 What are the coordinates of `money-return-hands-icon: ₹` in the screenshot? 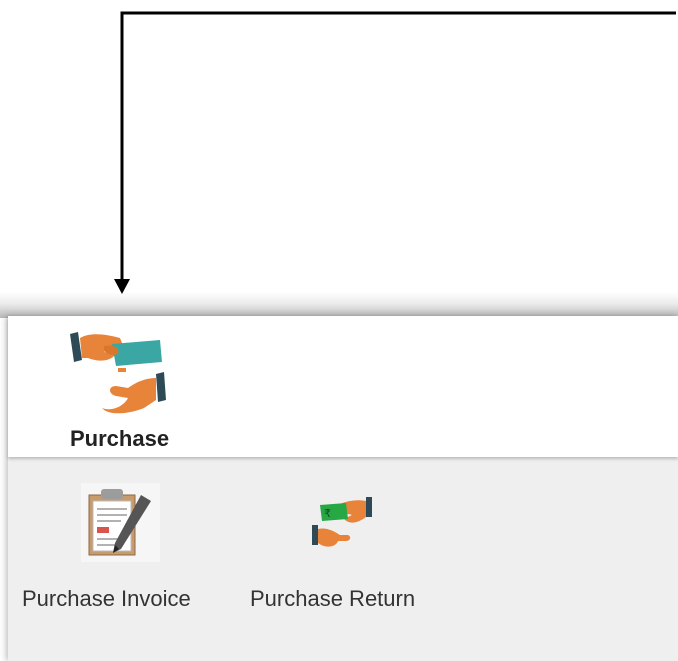 It's located at (342, 522).